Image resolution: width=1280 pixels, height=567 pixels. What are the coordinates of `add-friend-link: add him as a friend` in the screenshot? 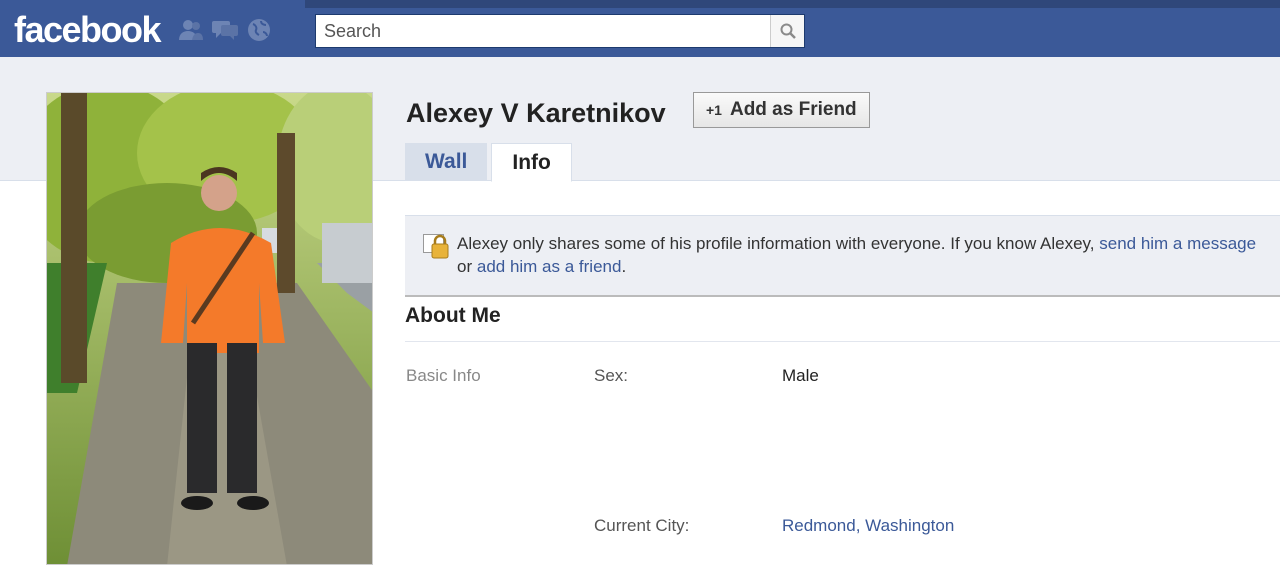 It's located at (549, 266).